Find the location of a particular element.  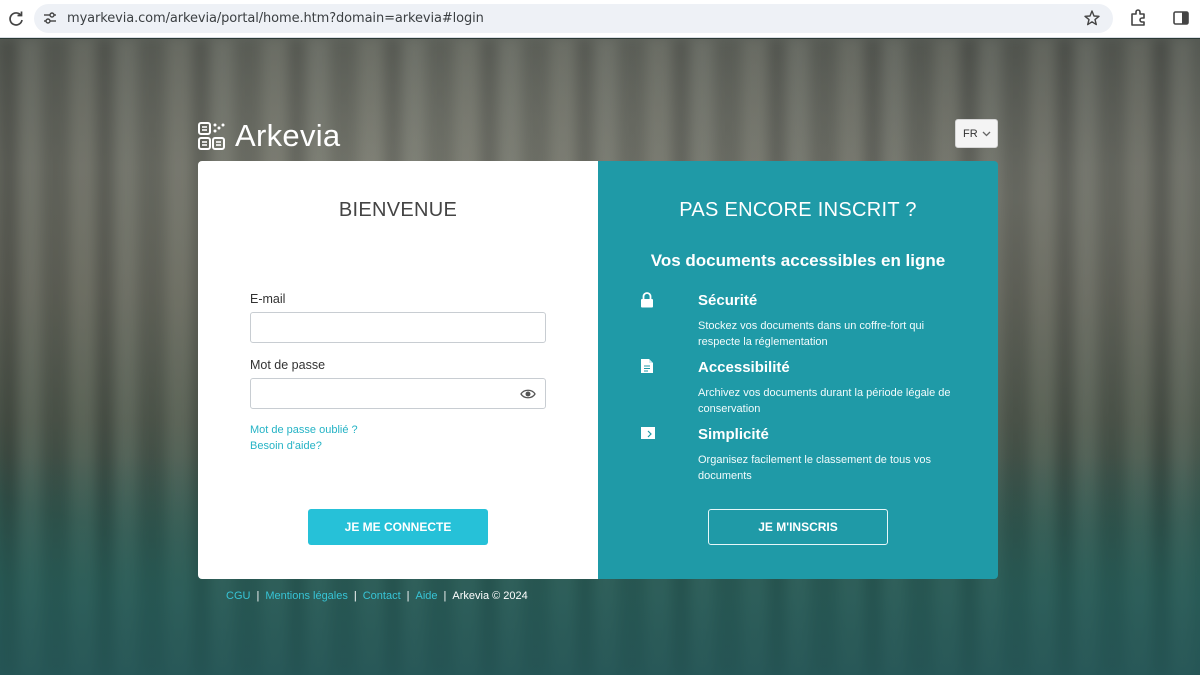

folder-icon is located at coordinates (648, 433).